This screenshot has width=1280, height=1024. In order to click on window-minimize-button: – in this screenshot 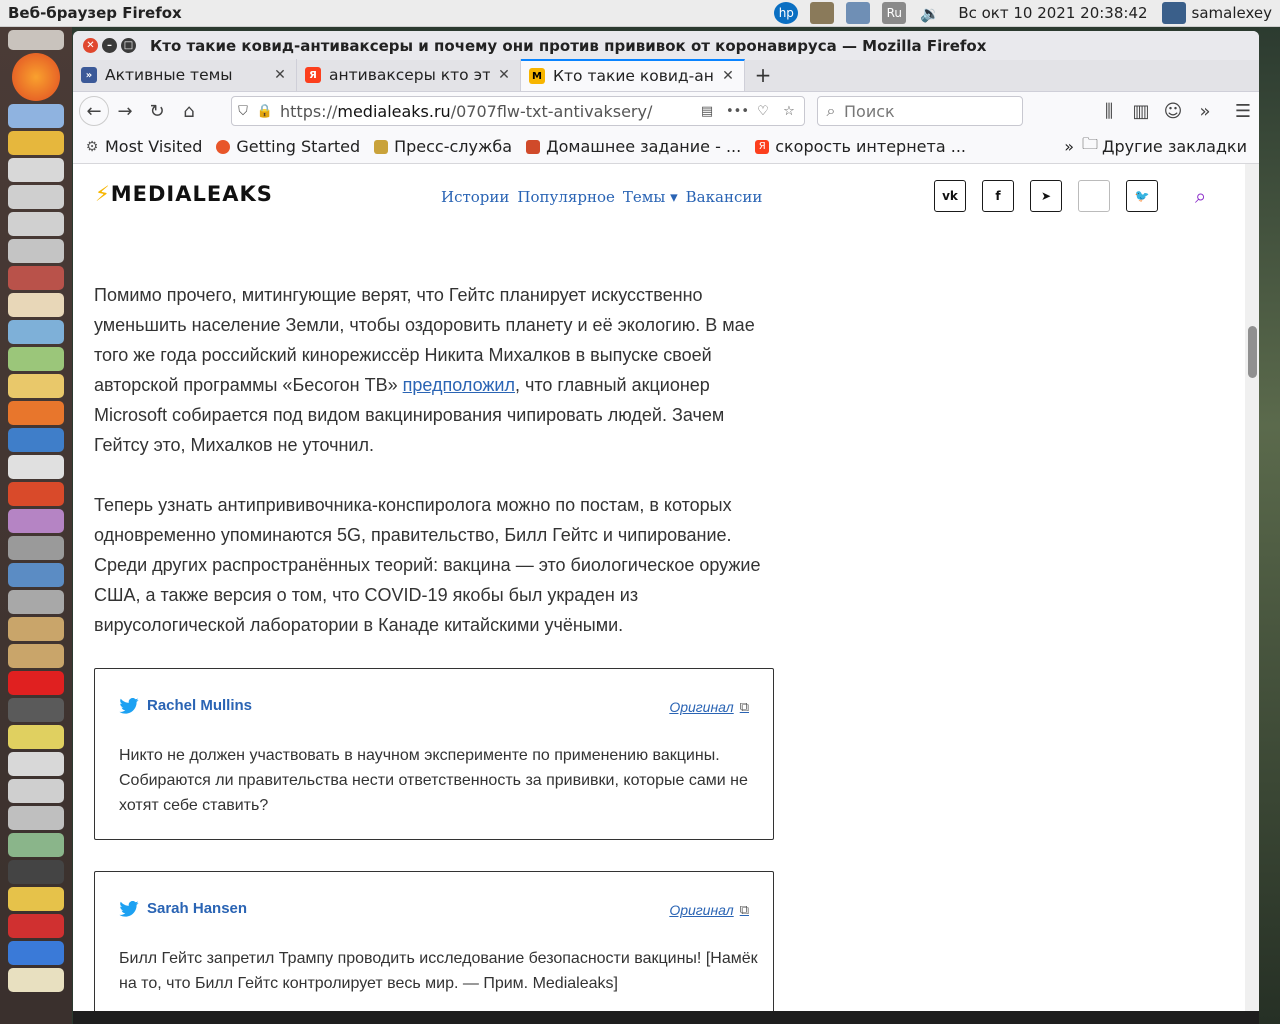, I will do `click(109, 45)`.